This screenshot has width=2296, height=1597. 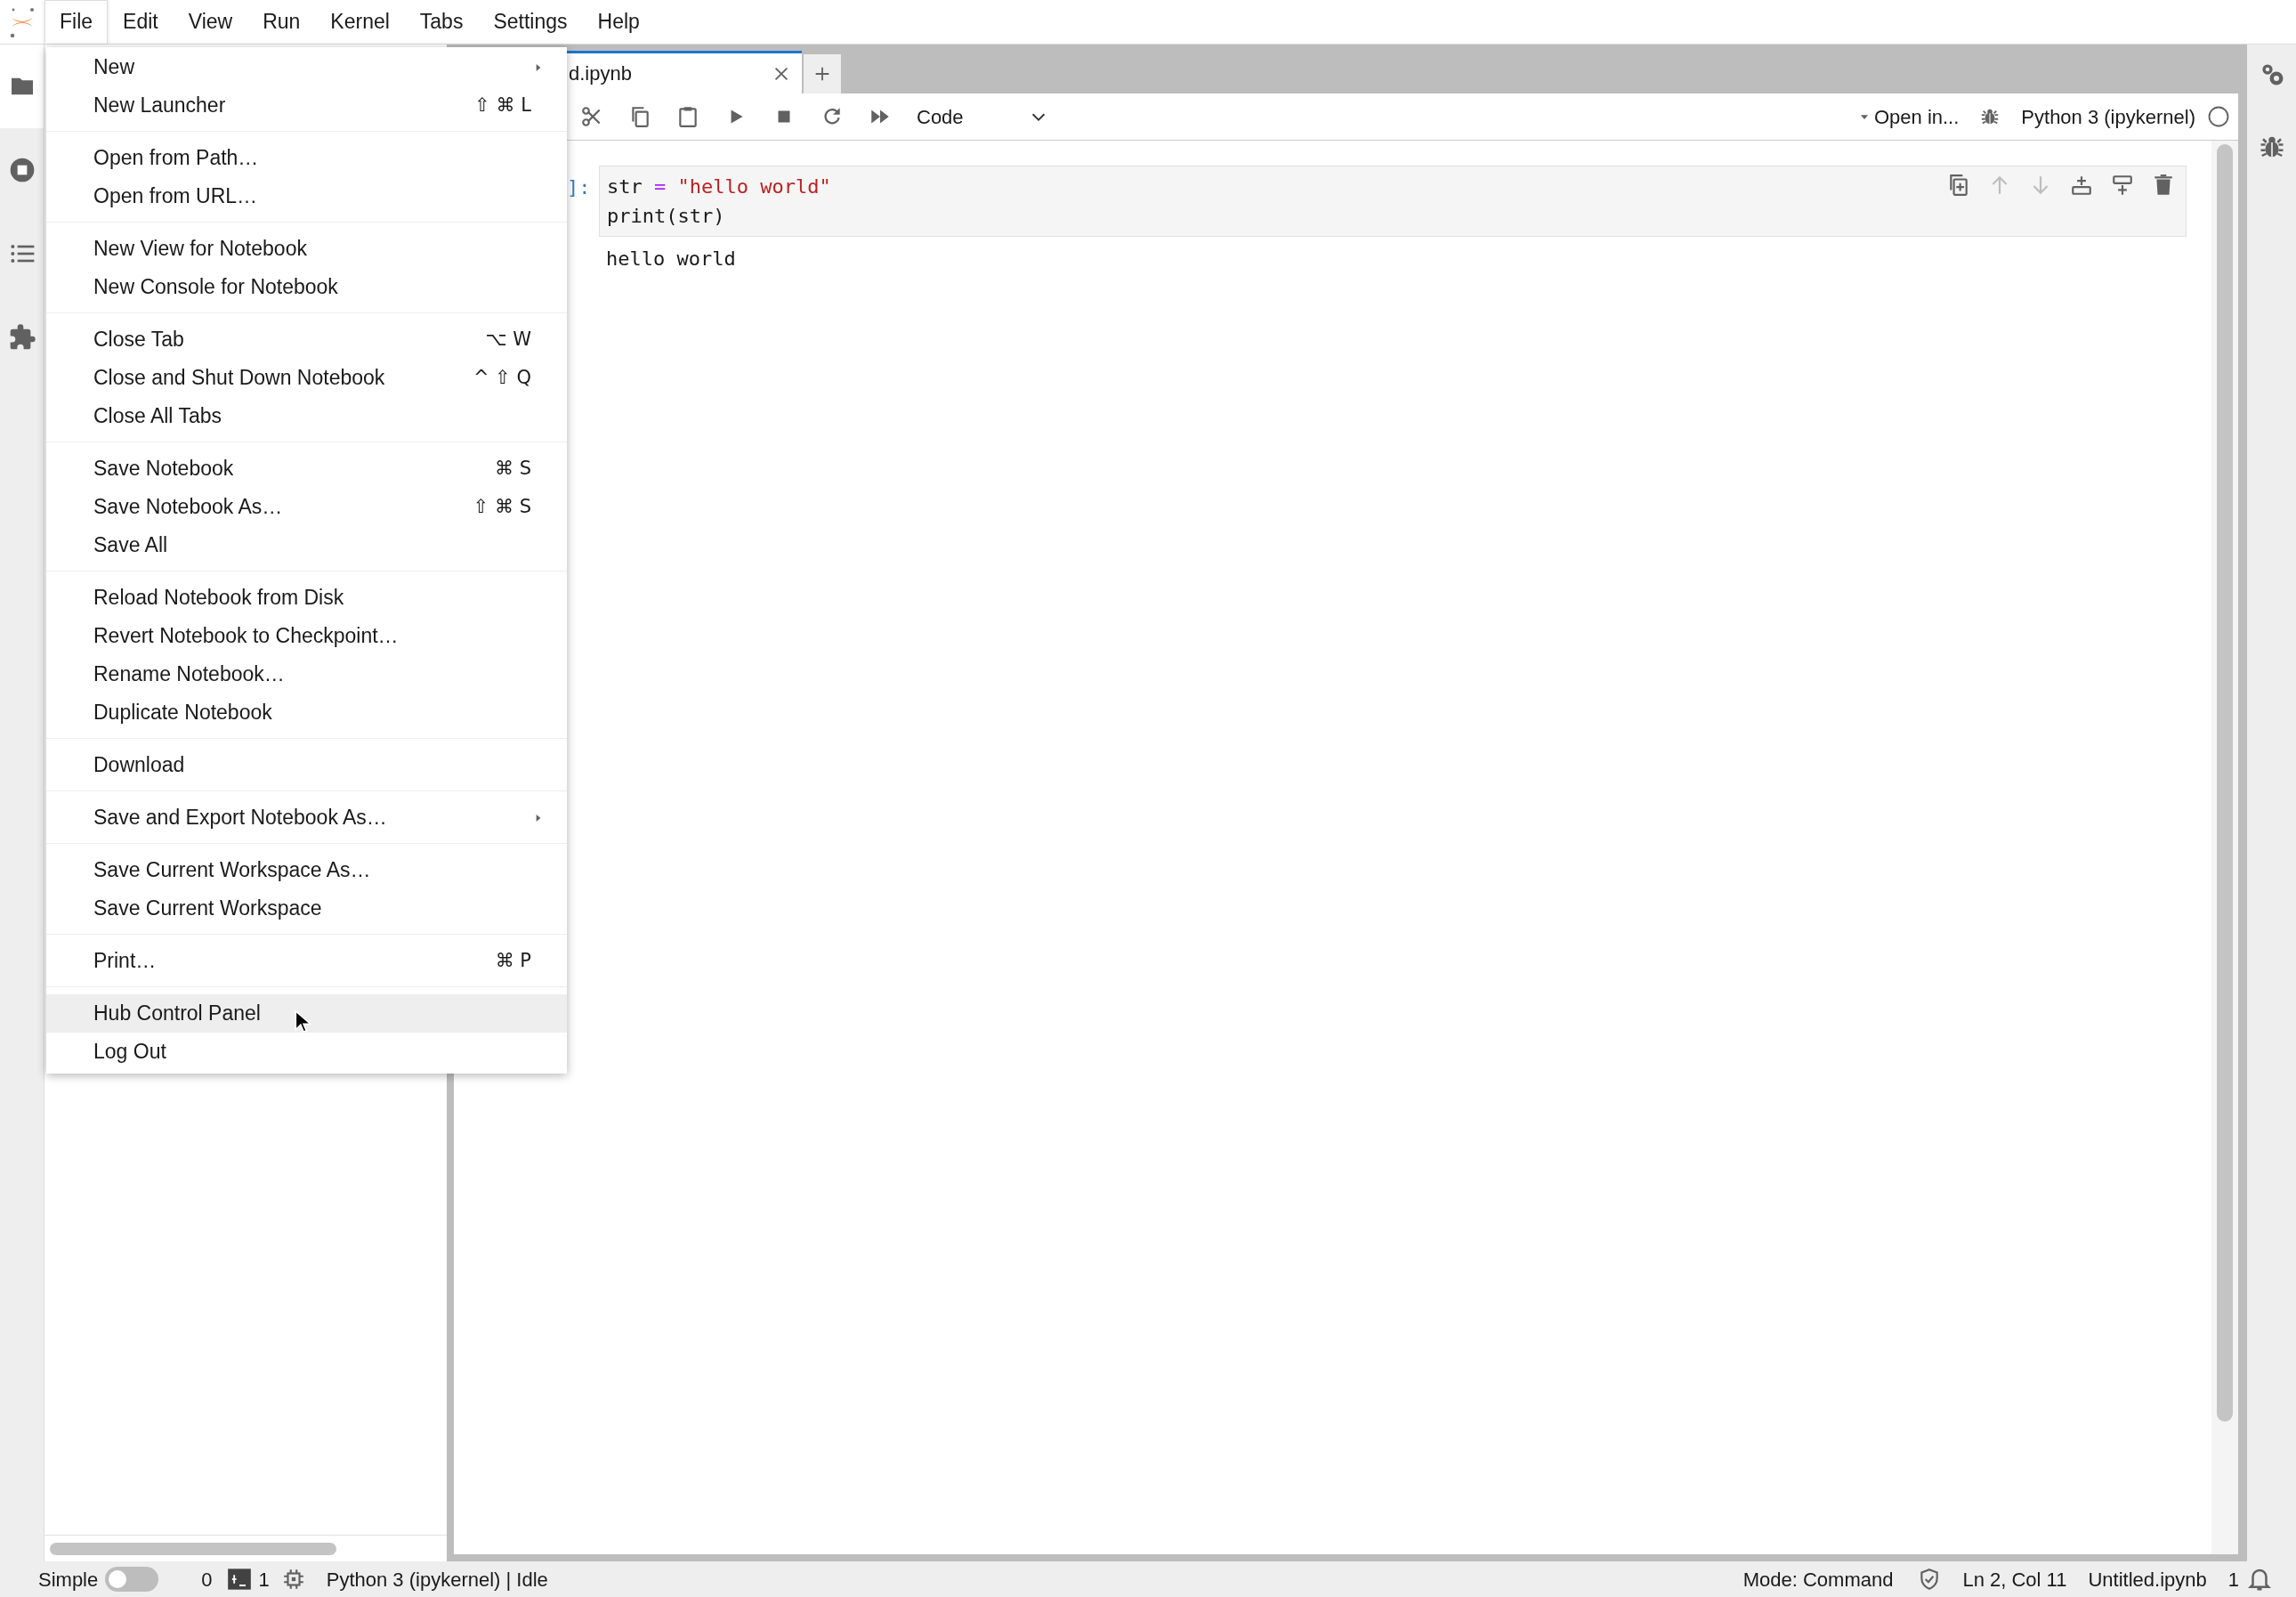 I want to click on terminal-icon, so click(x=239, y=1579).